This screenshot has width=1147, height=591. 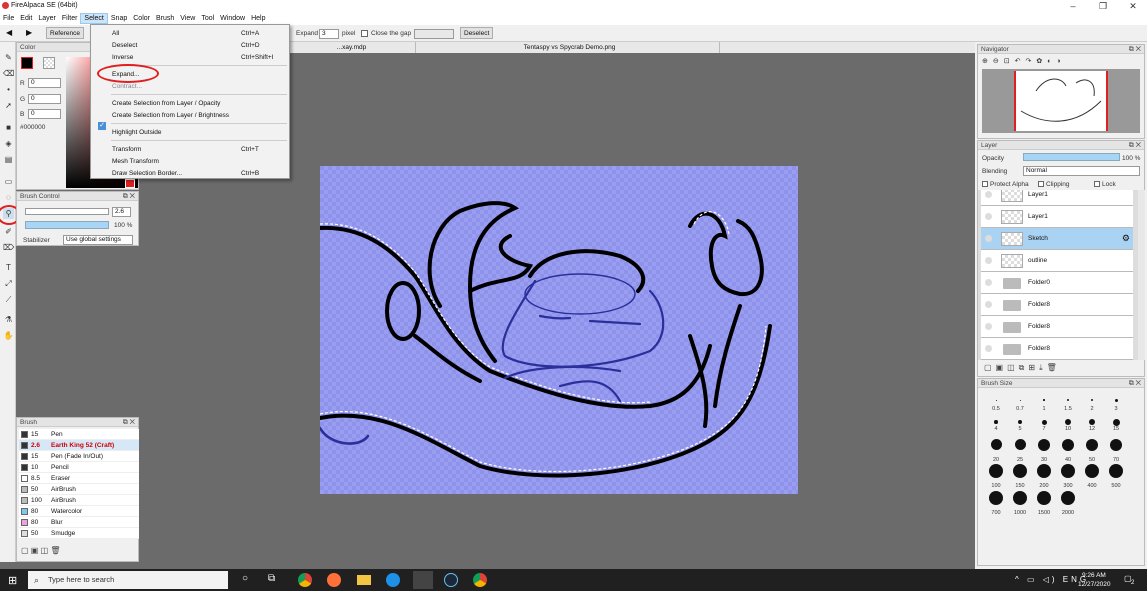 I want to click on brush-opacity-slider, so click(x=67, y=225).